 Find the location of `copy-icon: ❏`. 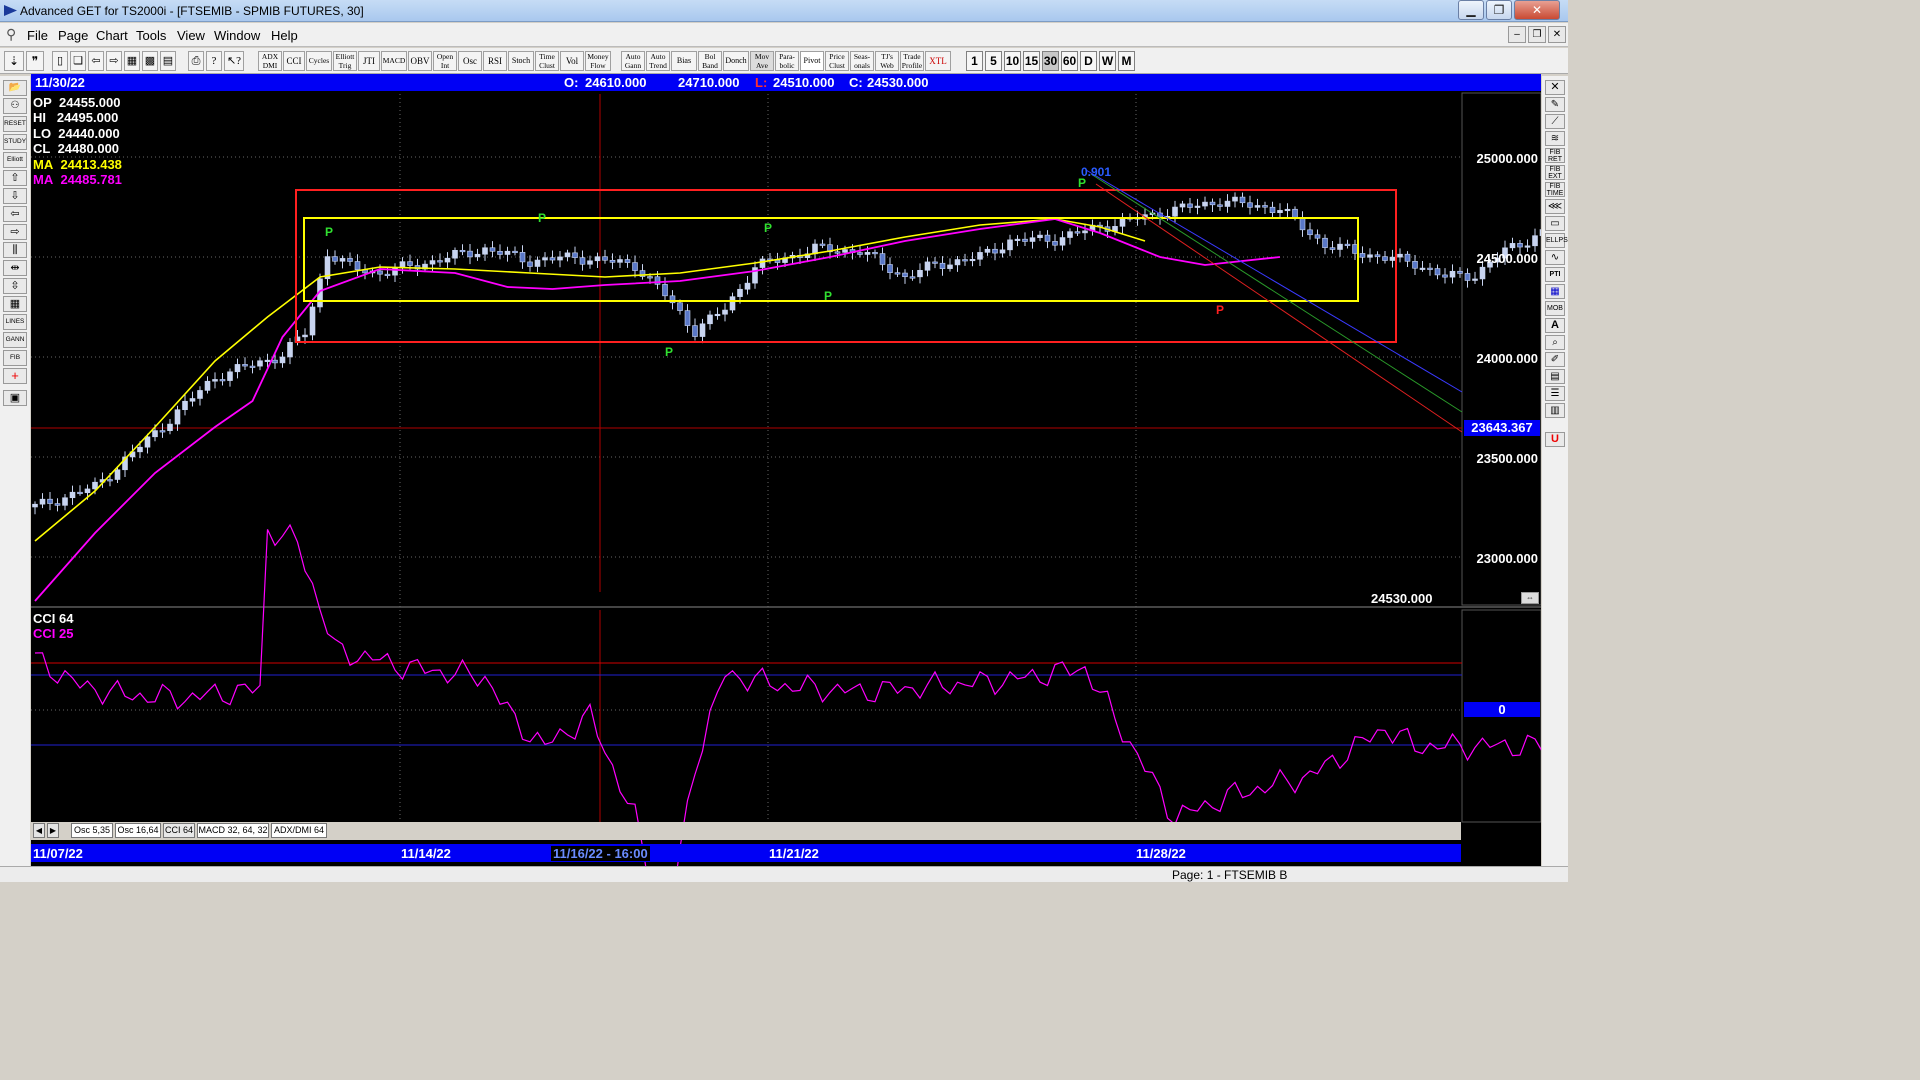

copy-icon: ❏ is located at coordinates (78, 61).